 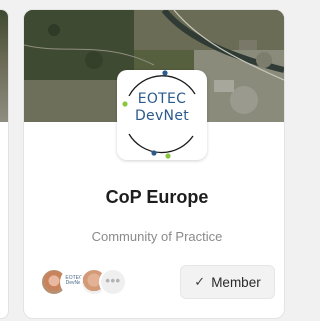 I want to click on member-button-label: Member, so click(x=236, y=282).